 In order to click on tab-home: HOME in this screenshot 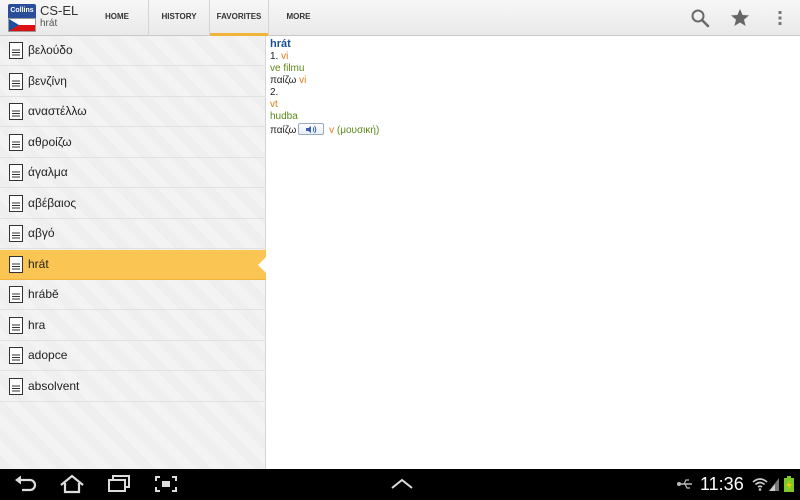, I will do `click(117, 18)`.